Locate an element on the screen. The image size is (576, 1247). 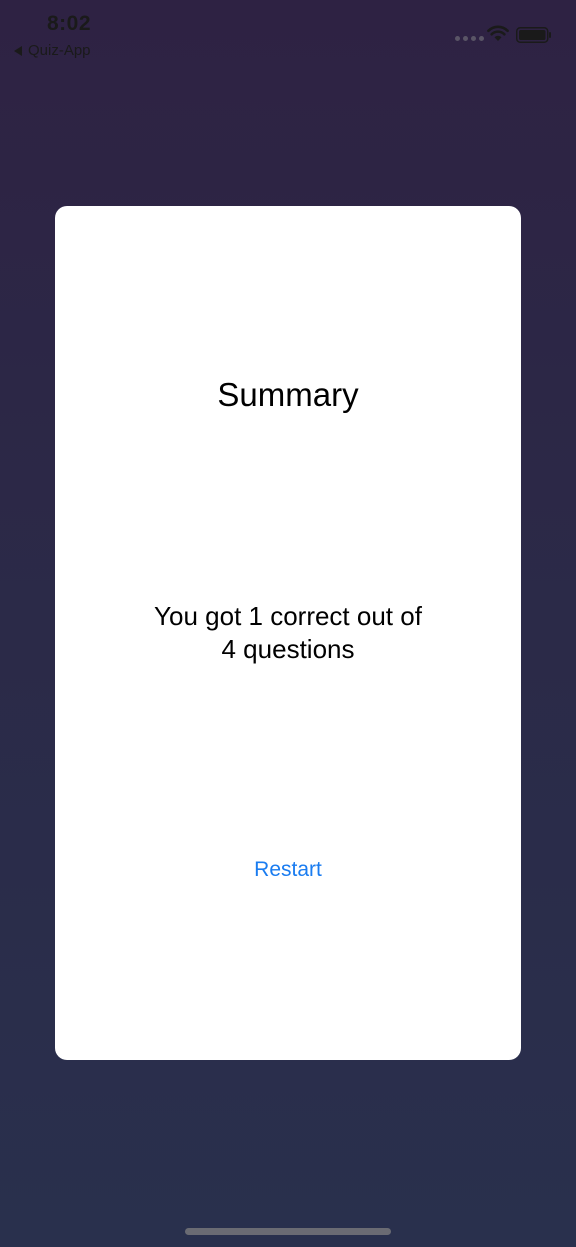
wifi-icon is located at coordinates (498, 33).